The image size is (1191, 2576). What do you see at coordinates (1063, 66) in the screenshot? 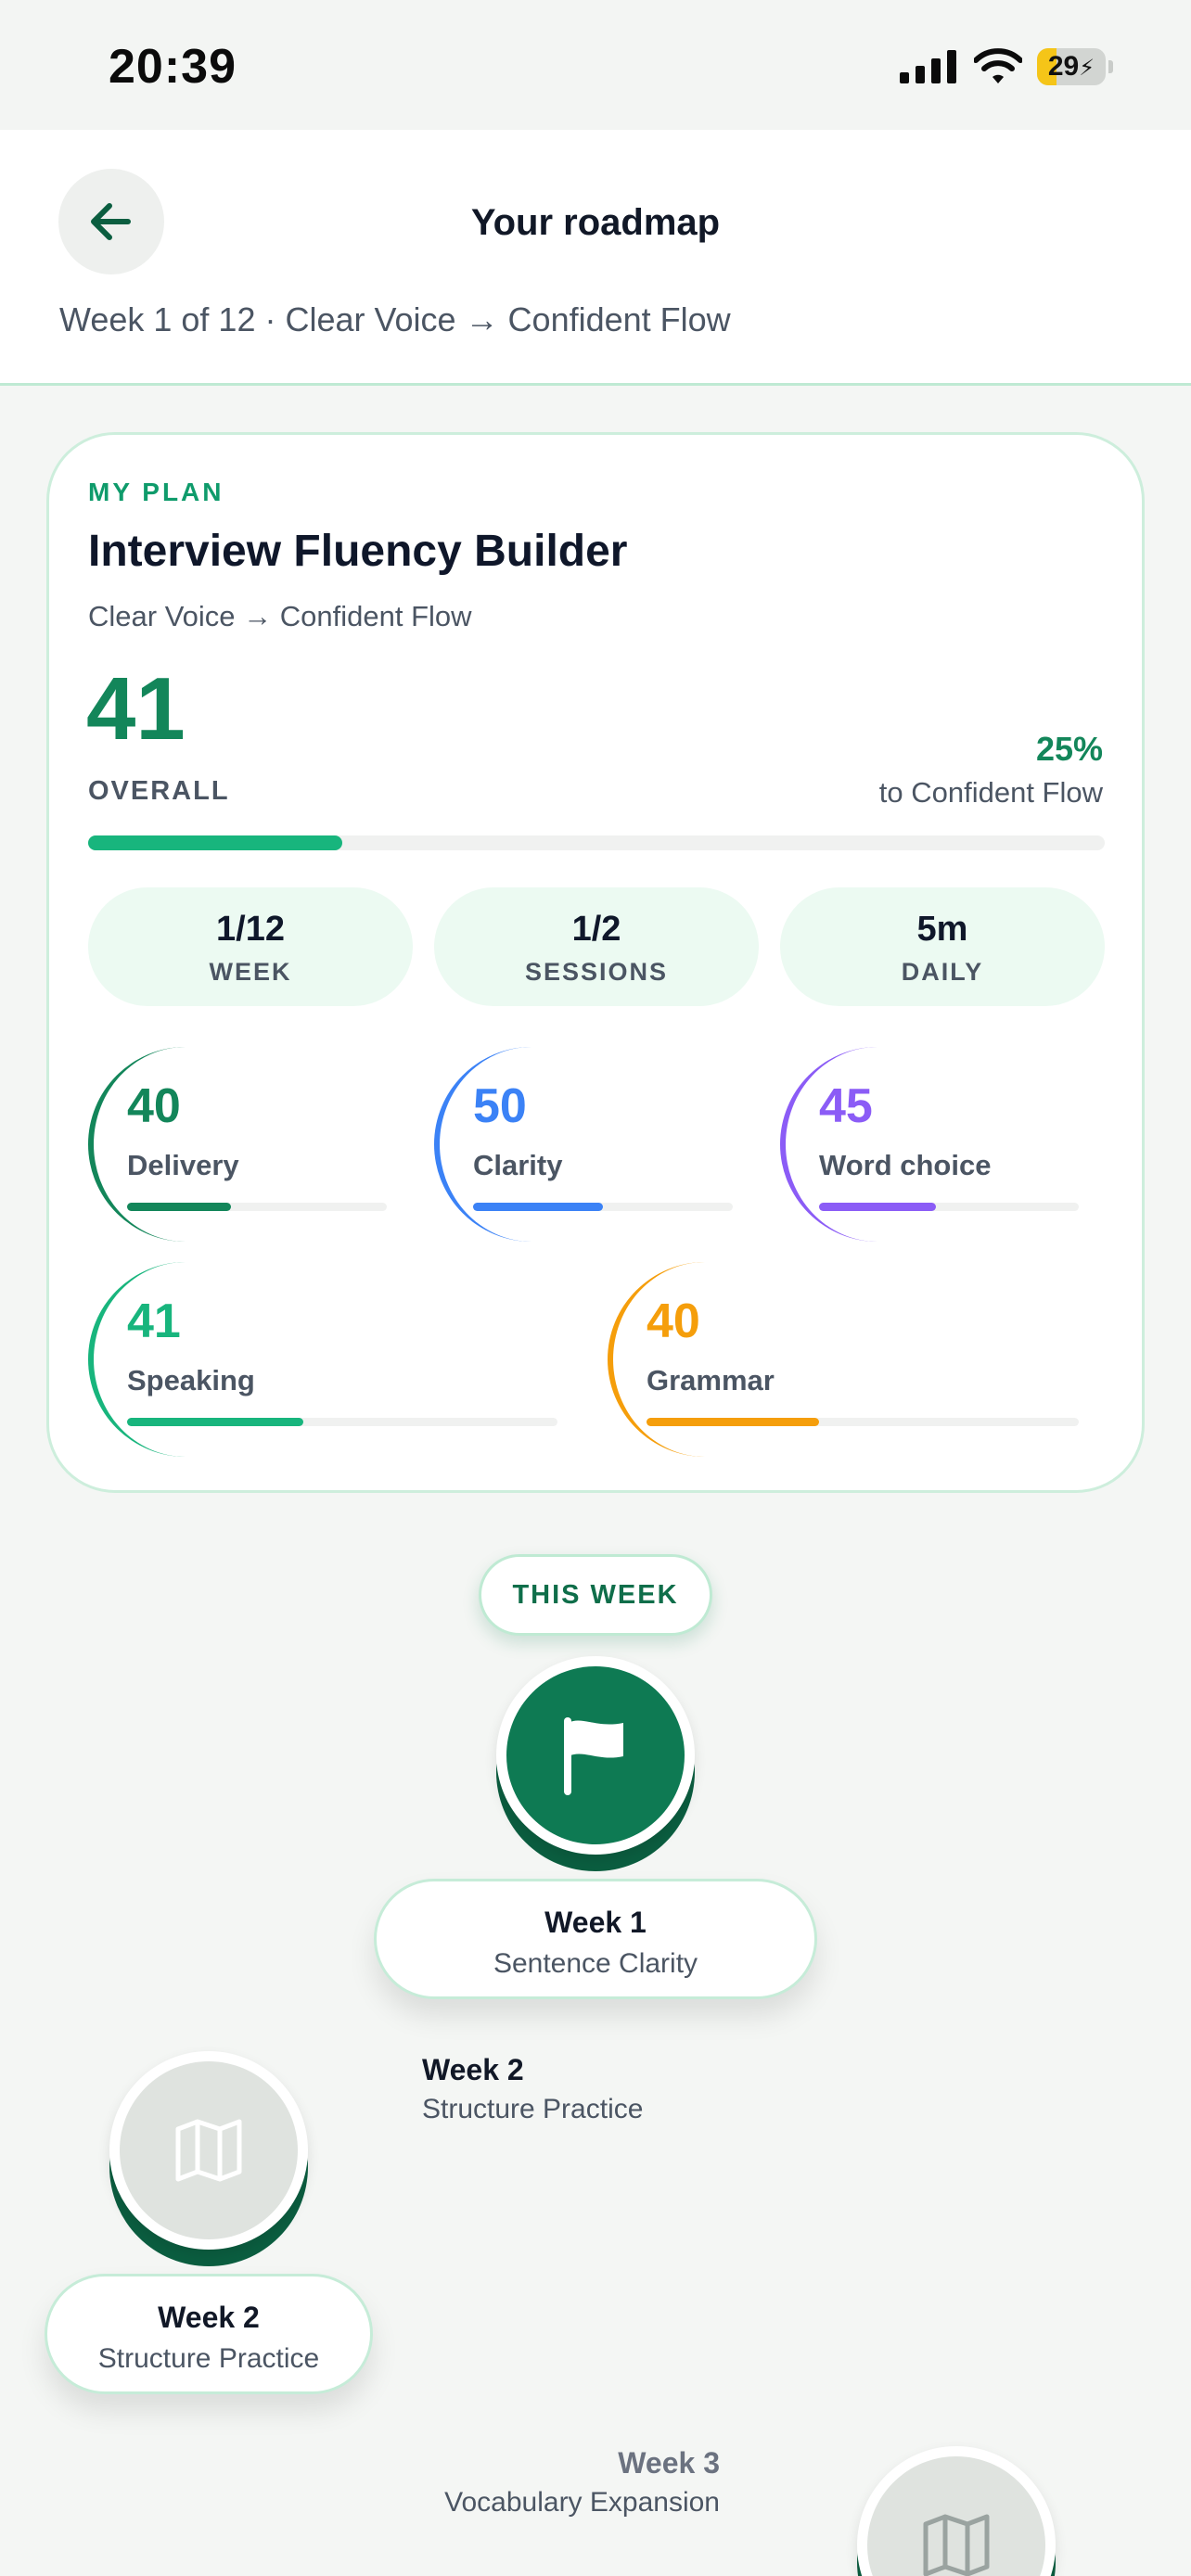
I see `battery-level: 29` at bounding box center [1063, 66].